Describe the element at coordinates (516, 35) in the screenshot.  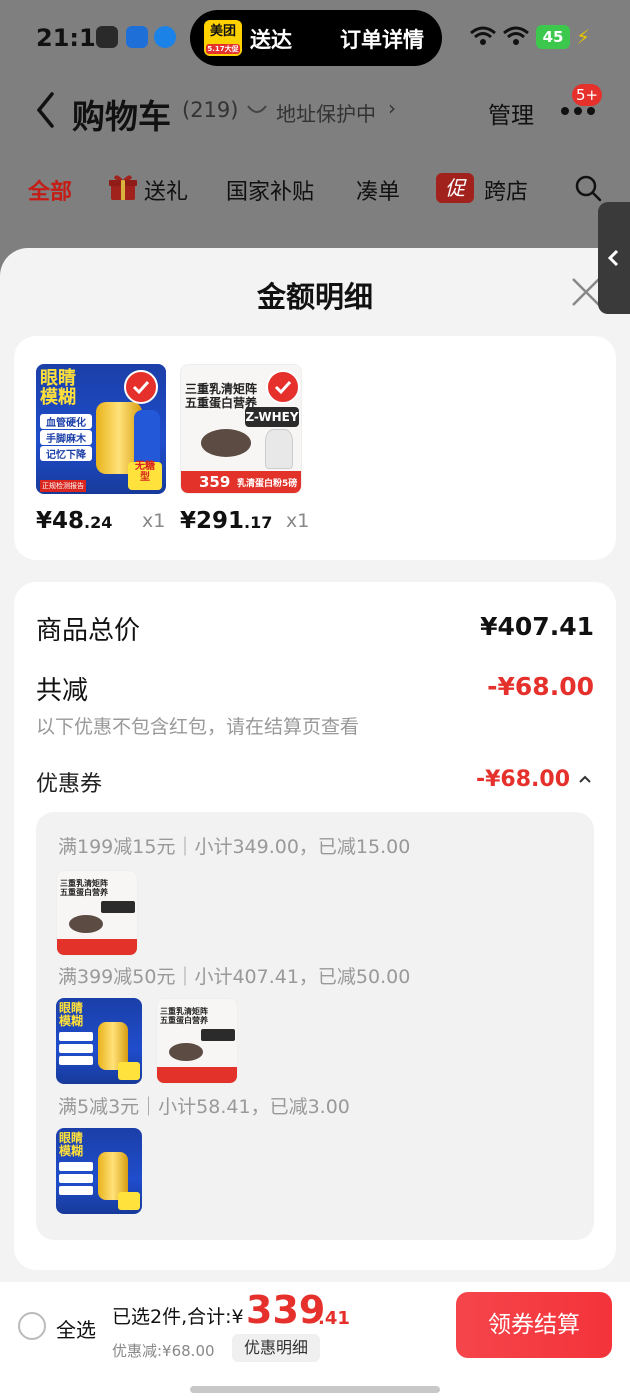
I see `wifi-icon` at that location.